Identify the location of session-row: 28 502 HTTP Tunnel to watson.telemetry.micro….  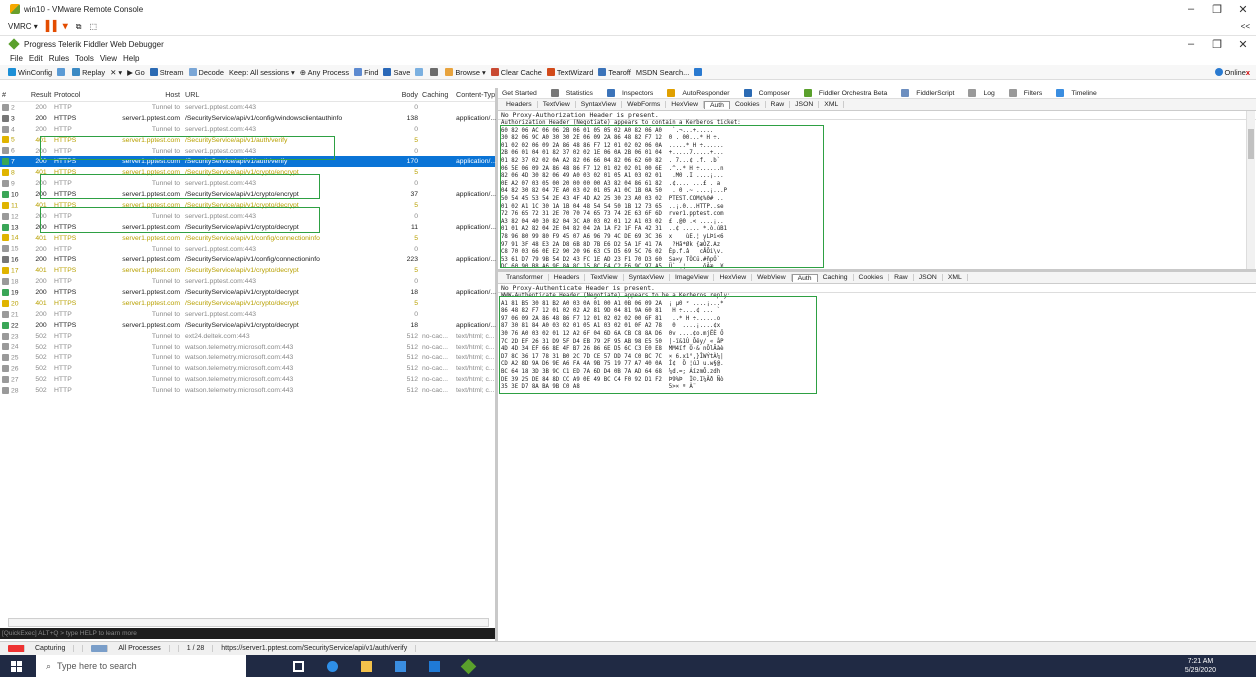
(247, 390).